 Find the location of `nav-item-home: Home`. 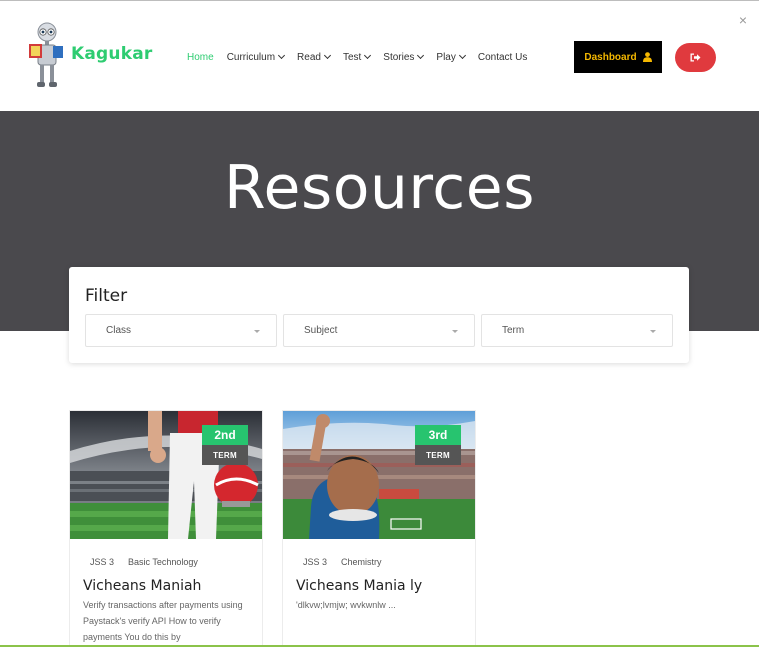

nav-item-home: Home is located at coordinates (200, 57).